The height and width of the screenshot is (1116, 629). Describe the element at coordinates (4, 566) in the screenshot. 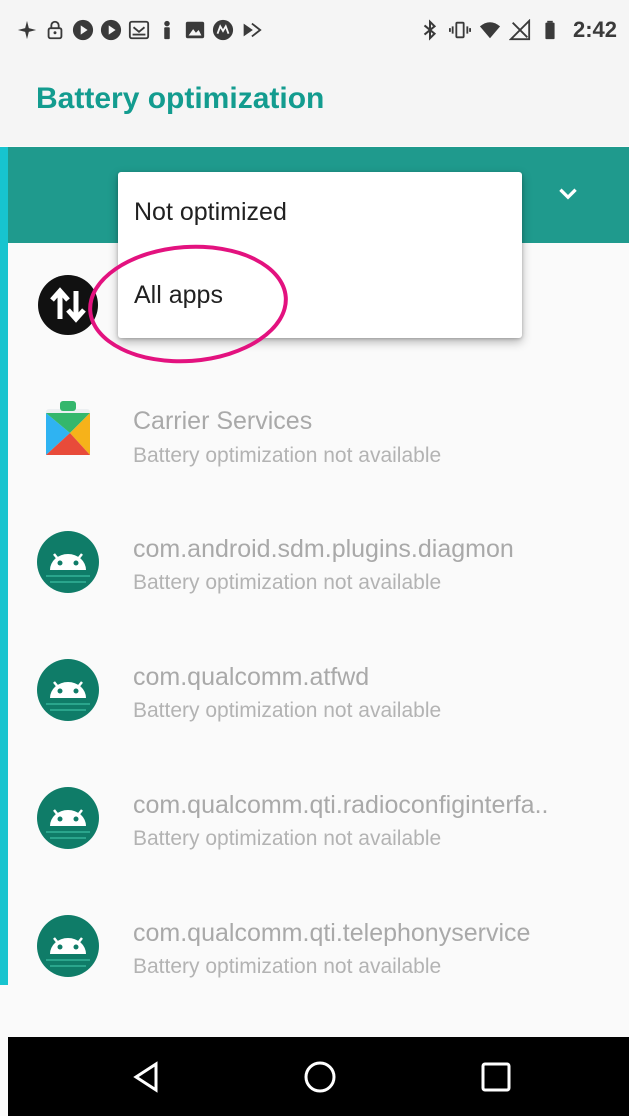

I see `left-edge-strip` at that location.